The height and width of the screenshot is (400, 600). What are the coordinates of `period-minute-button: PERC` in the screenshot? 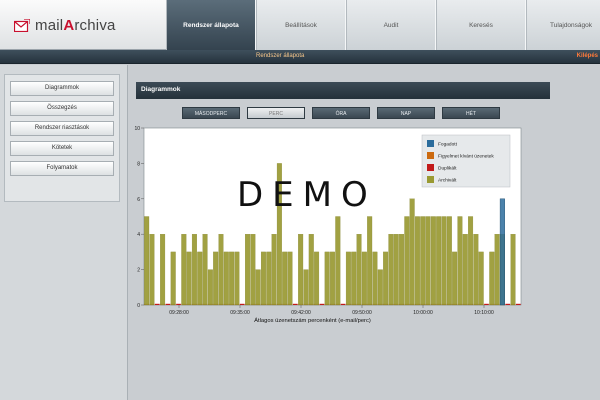 It's located at (276, 113).